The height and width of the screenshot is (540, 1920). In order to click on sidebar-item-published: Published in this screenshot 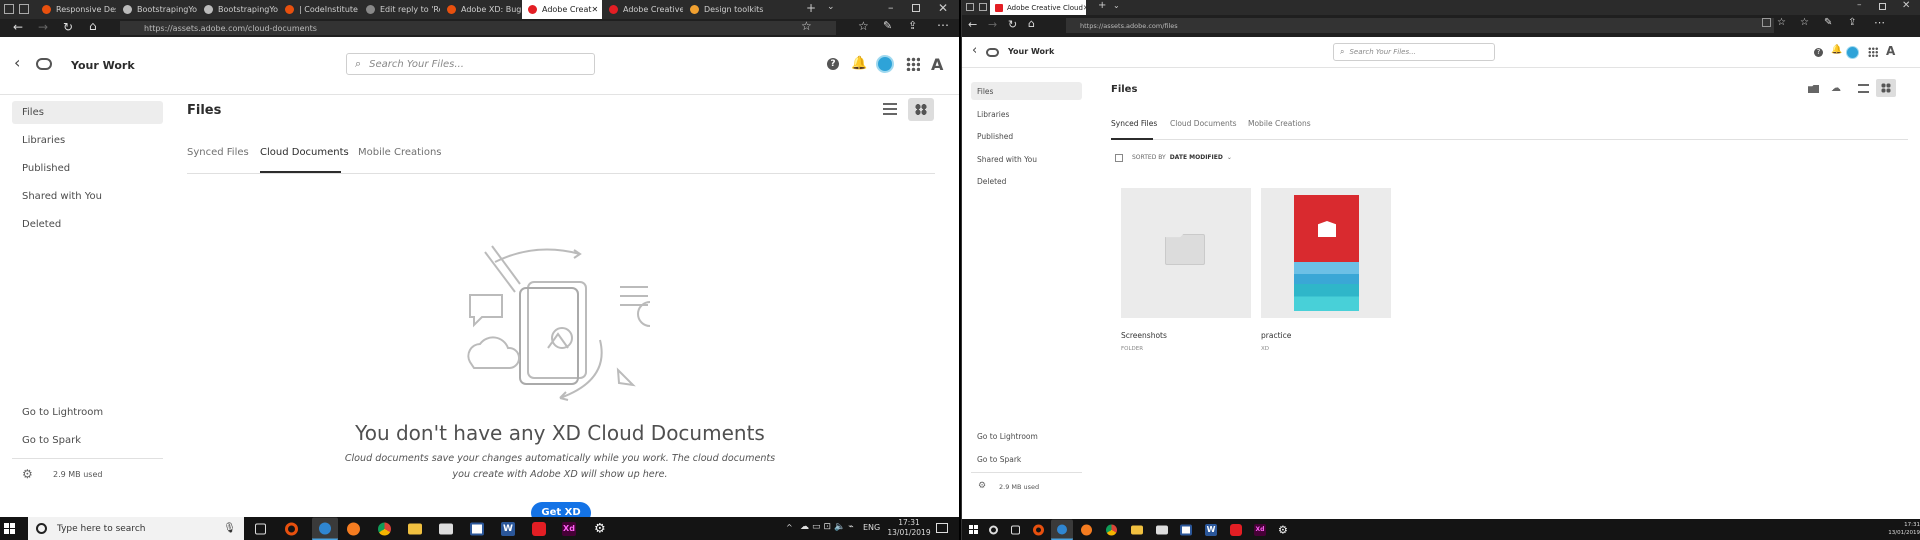, I will do `click(1026, 136)`.